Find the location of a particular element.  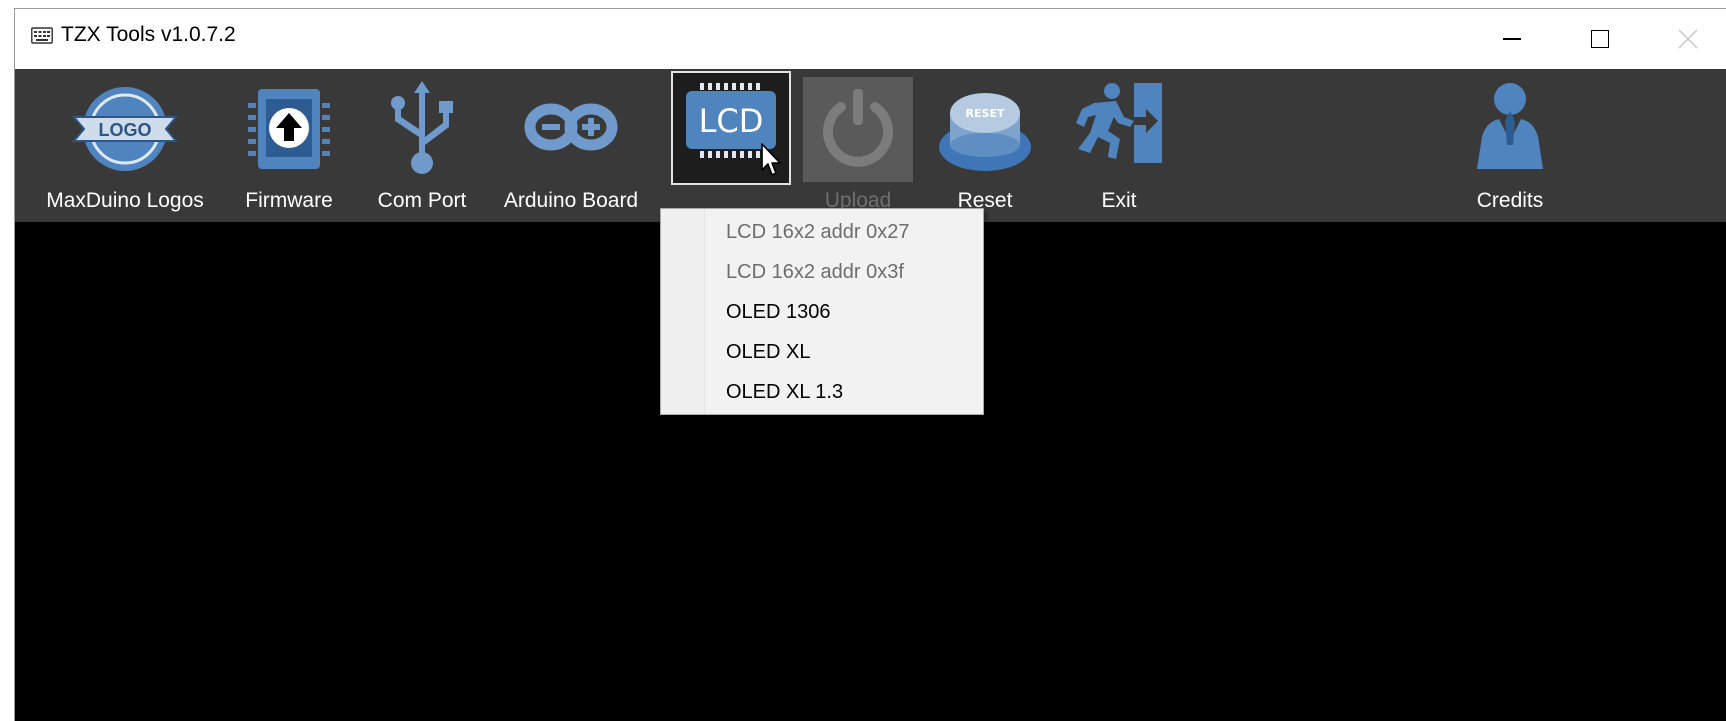

keyboard-app-icon is located at coordinates (42, 35).